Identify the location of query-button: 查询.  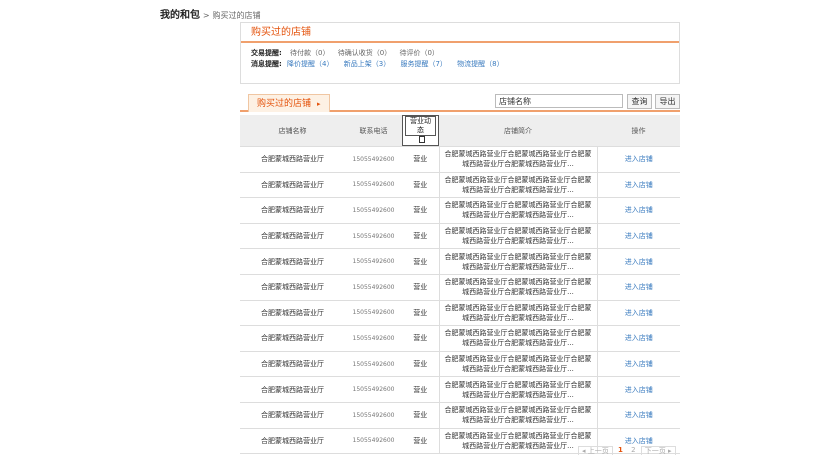
(639, 101).